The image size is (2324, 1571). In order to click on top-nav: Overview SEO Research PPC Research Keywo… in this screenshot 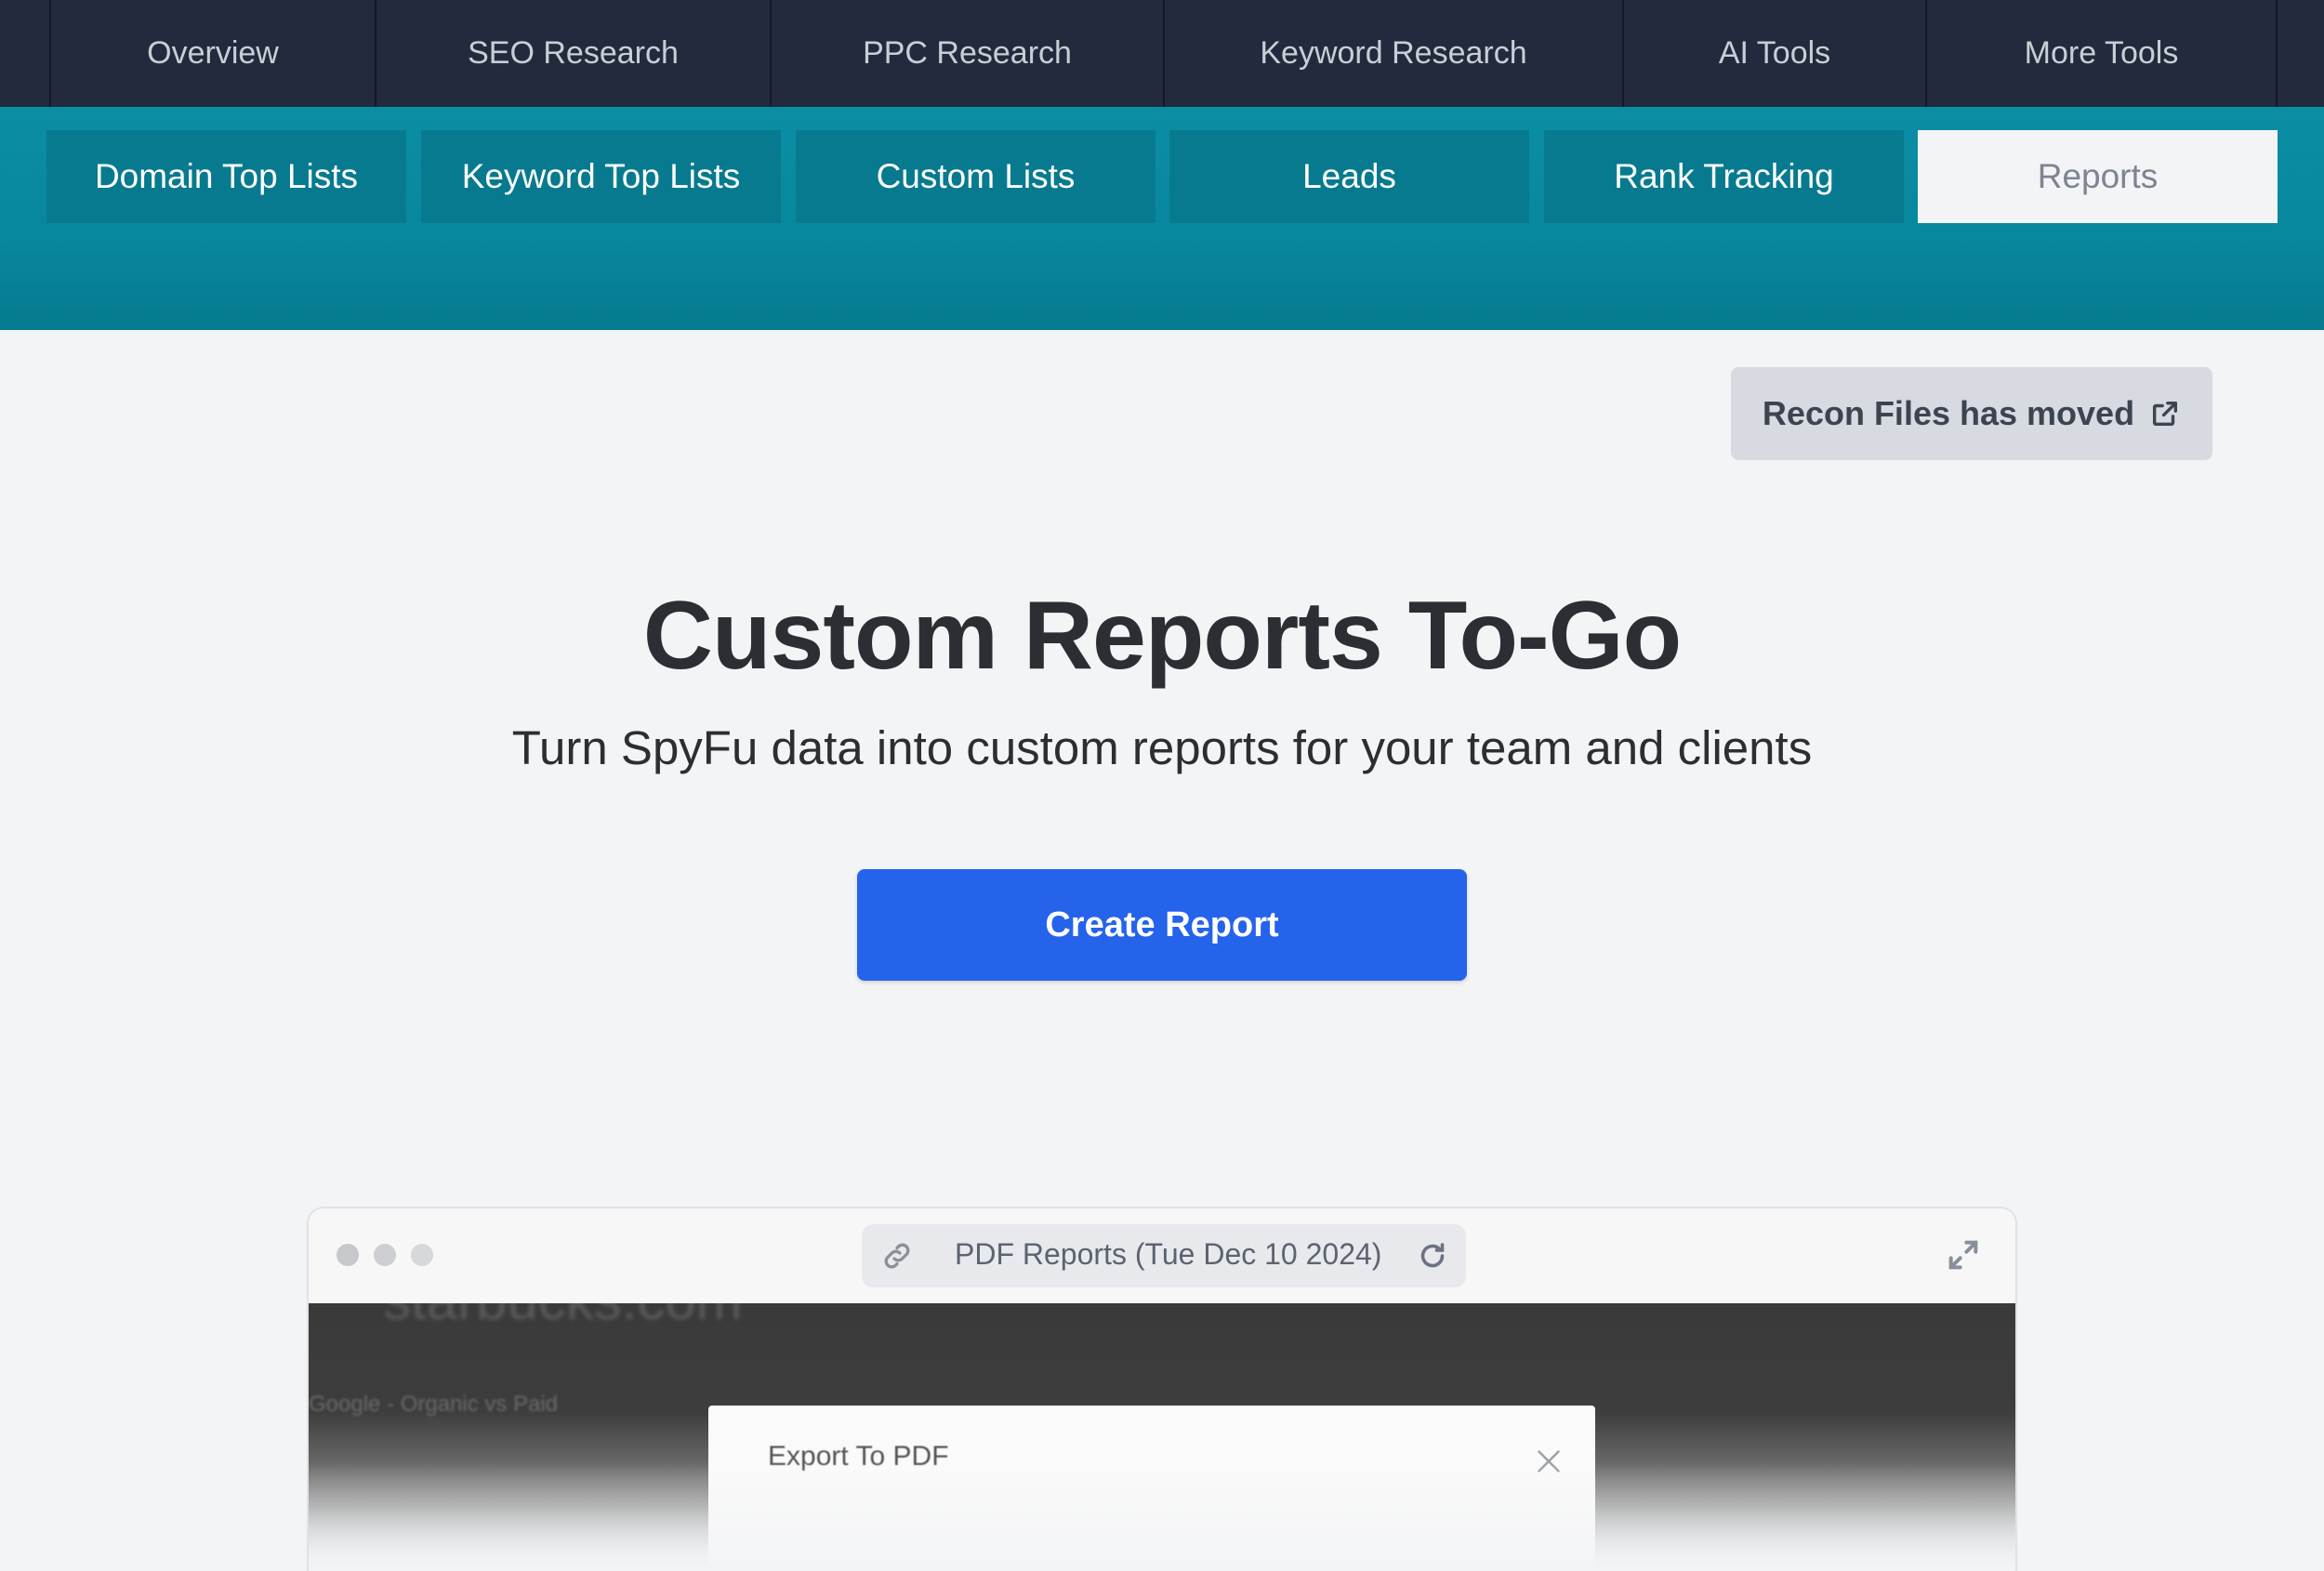, I will do `click(1162, 53)`.